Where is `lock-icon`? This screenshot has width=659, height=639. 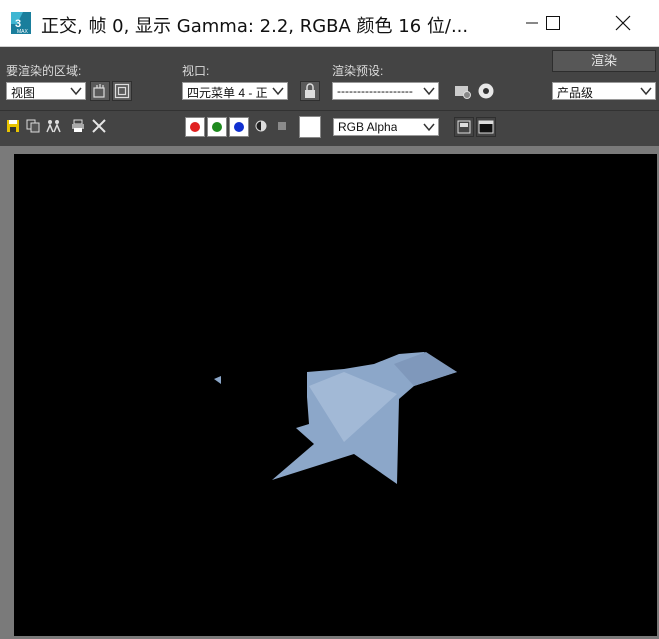 lock-icon is located at coordinates (310, 90).